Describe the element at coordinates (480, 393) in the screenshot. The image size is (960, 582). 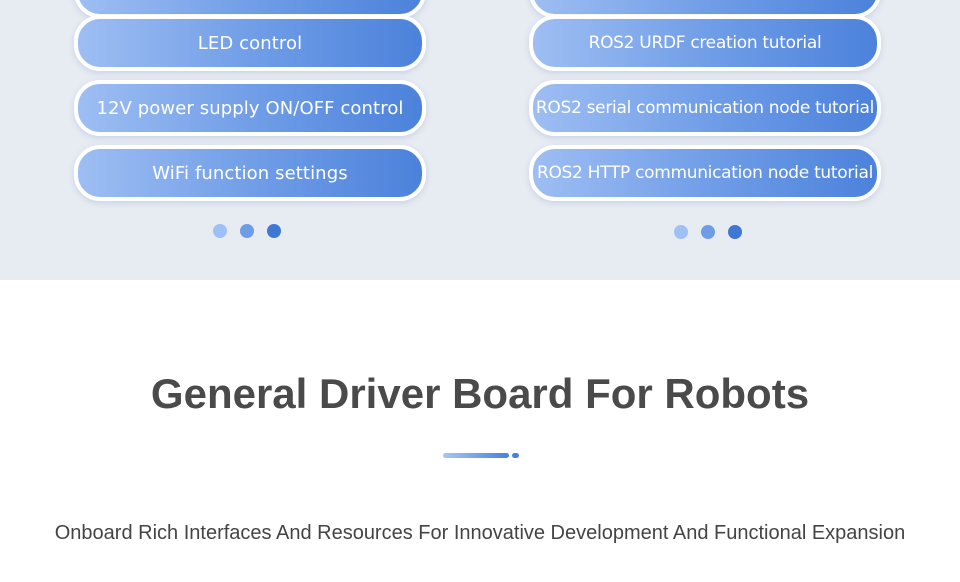
I see `section-title: General Driver Board For Robots` at that location.